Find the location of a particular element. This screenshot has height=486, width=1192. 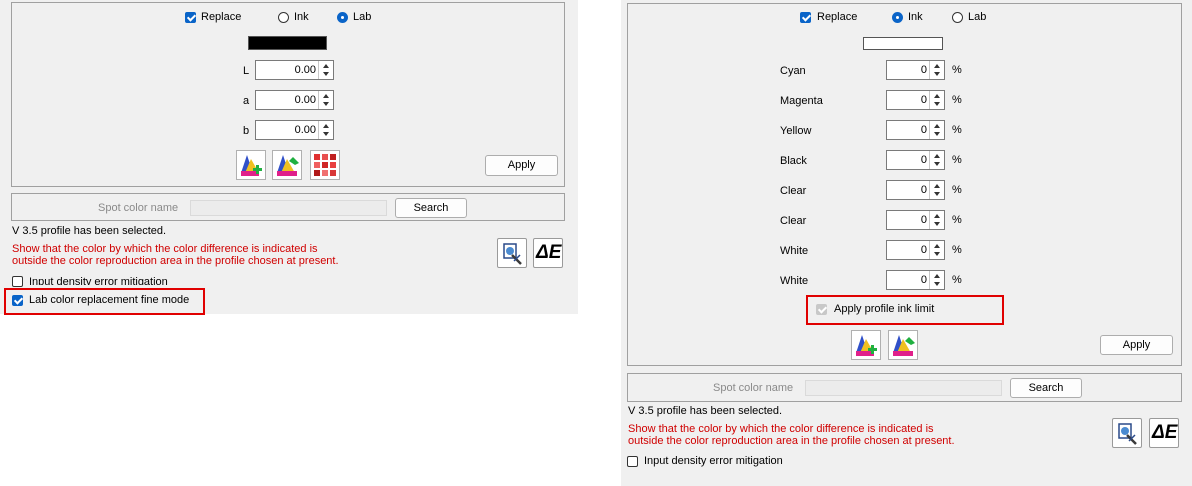

right-lab-radio is located at coordinates (957, 17).